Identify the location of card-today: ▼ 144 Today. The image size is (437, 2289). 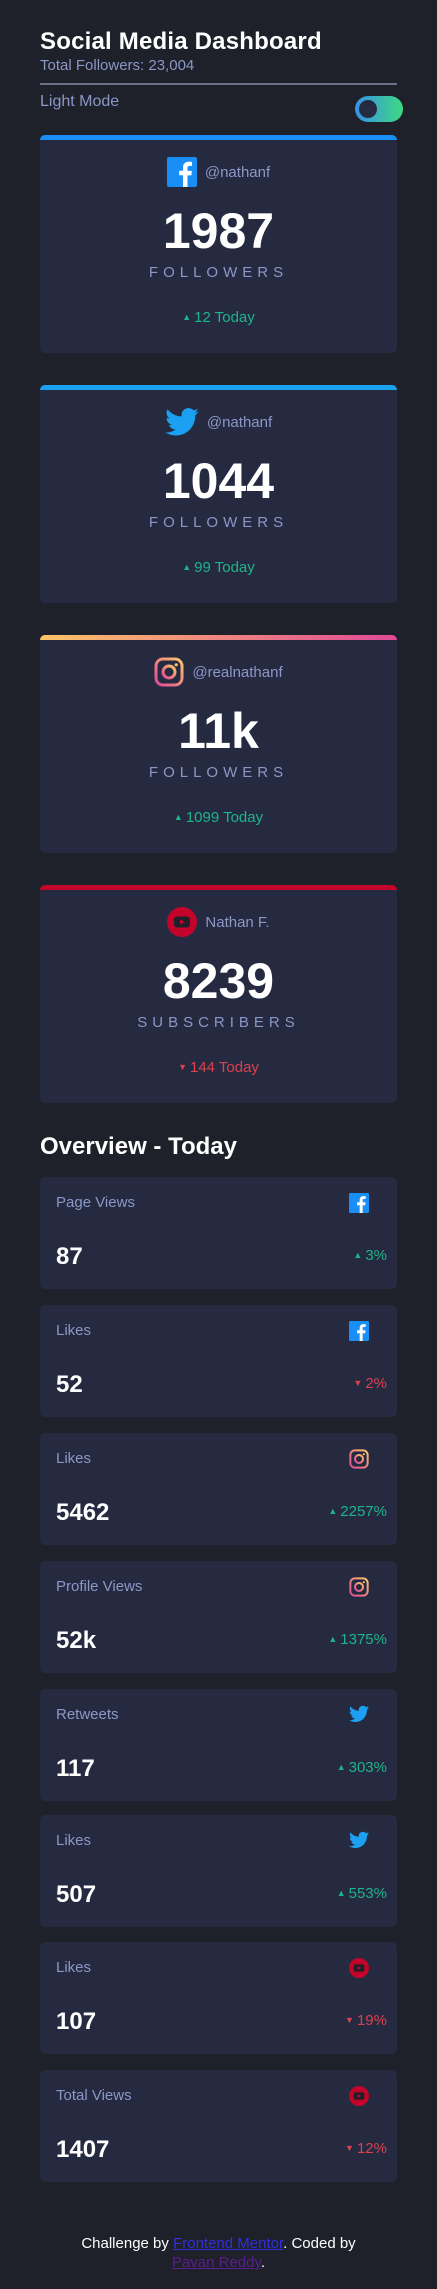
(218, 1067).